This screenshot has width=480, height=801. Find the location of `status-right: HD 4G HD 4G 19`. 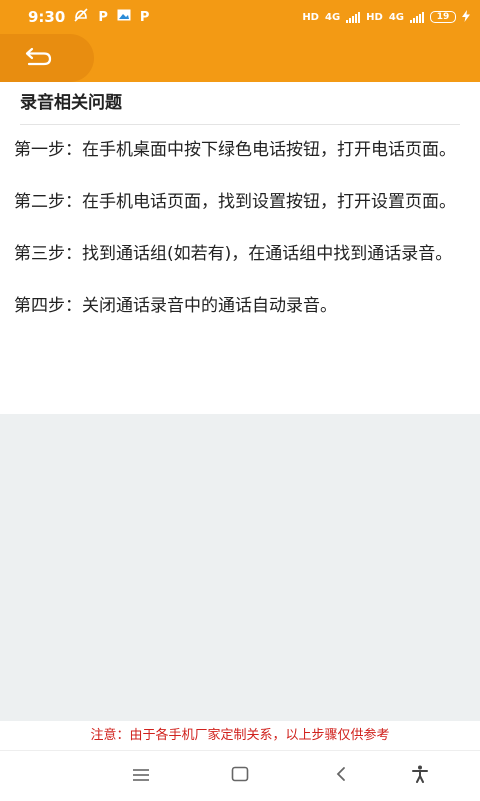

status-right: HD 4G HD 4G 19 is located at coordinates (386, 17).